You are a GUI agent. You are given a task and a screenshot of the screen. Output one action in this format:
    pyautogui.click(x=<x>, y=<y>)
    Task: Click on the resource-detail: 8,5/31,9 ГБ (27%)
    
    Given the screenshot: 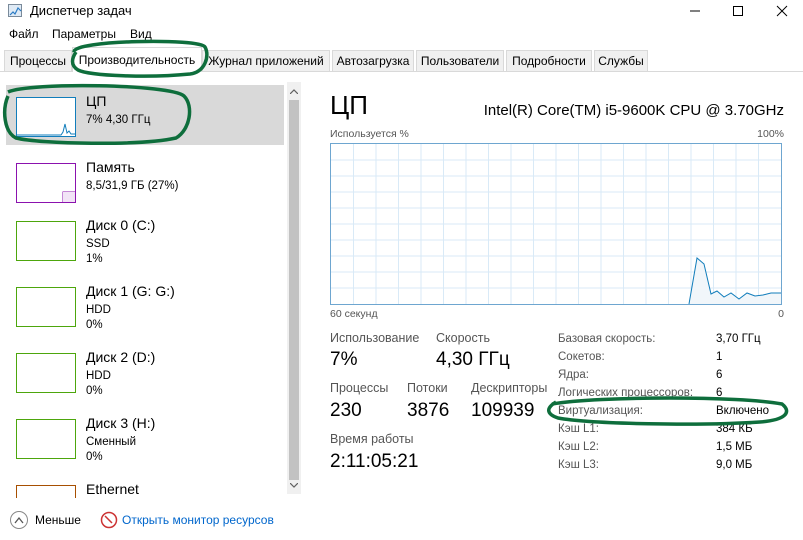 What is the action you would take?
    pyautogui.click(x=132, y=186)
    